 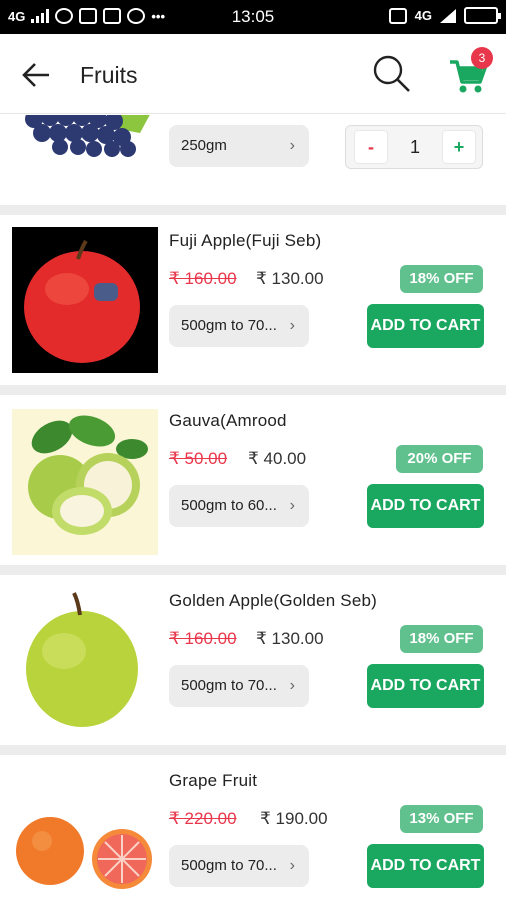 I want to click on search-icon, so click(x=392, y=74).